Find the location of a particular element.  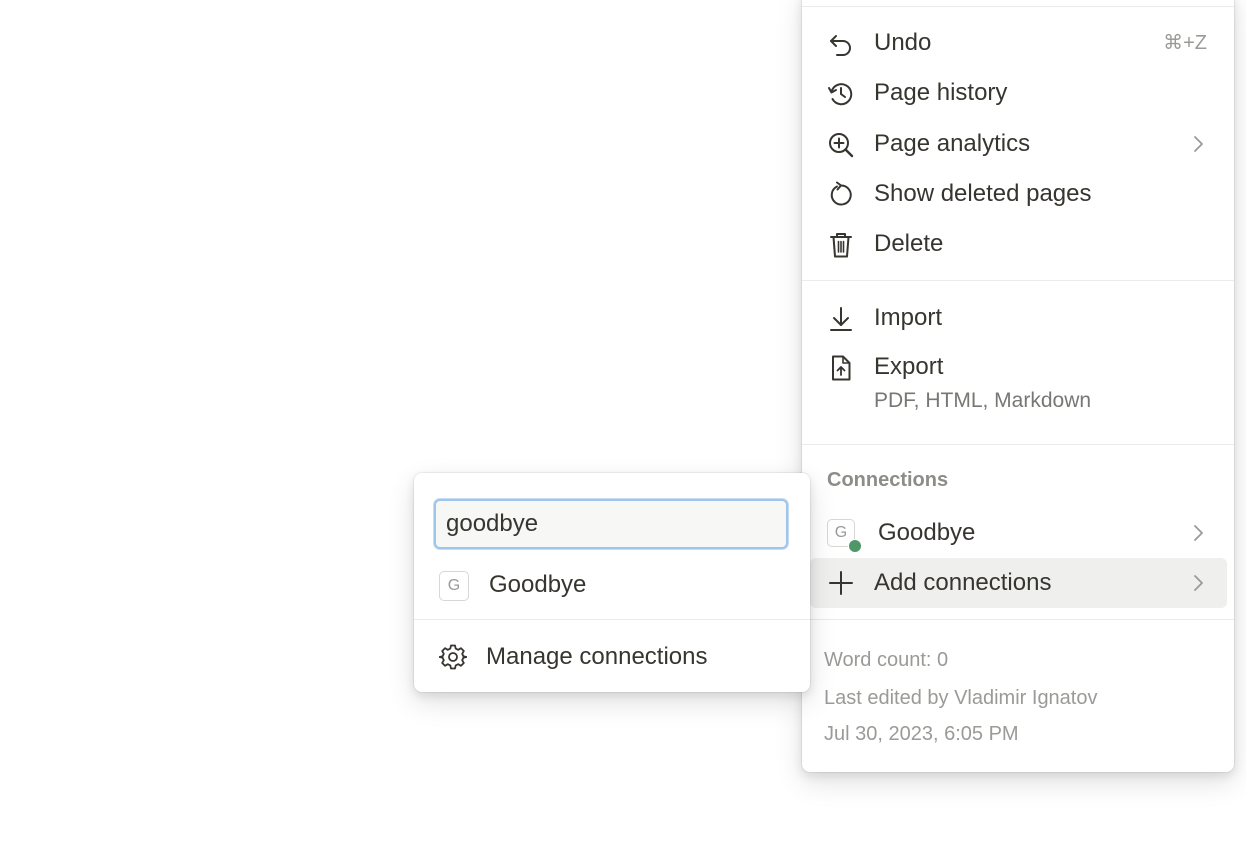

add-connections-item: Add connections is located at coordinates (1018, 583).